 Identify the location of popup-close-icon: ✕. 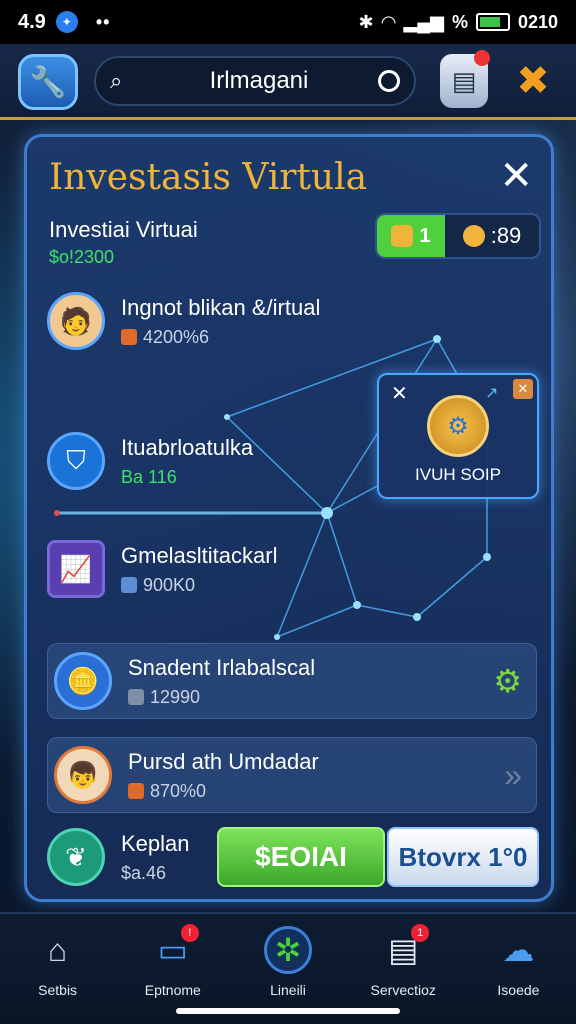
(399, 393).